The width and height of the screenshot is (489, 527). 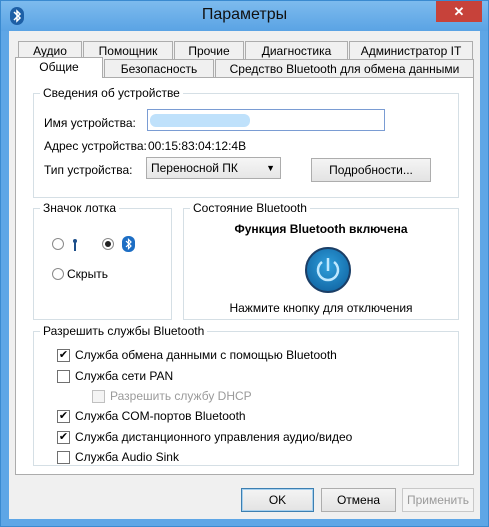 What do you see at coordinates (102, 260) in the screenshot?
I see `tray-icon-group: Значок лотка Скрыть` at bounding box center [102, 260].